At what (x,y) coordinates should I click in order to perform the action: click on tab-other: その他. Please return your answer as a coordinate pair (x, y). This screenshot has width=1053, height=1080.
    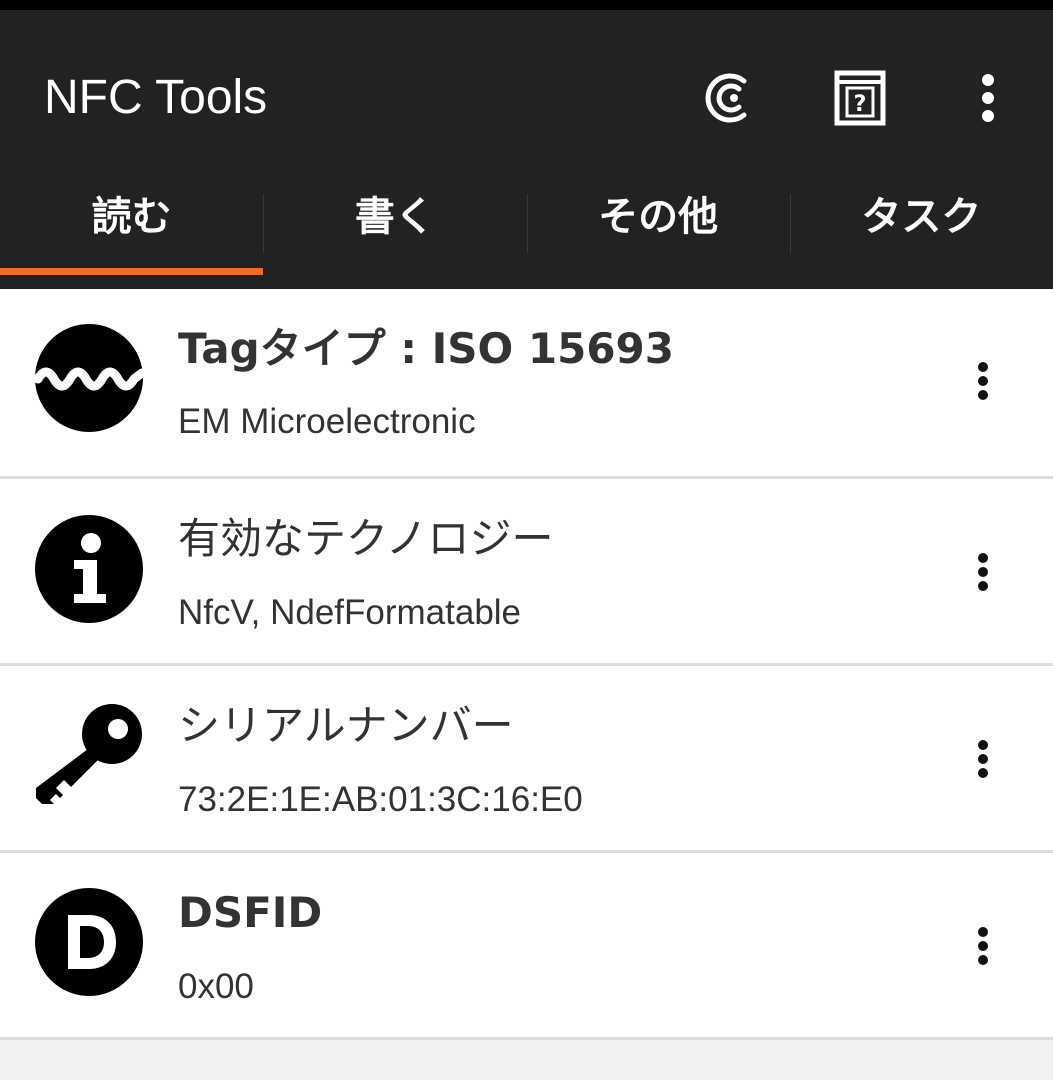
    Looking at the image, I should click on (658, 223).